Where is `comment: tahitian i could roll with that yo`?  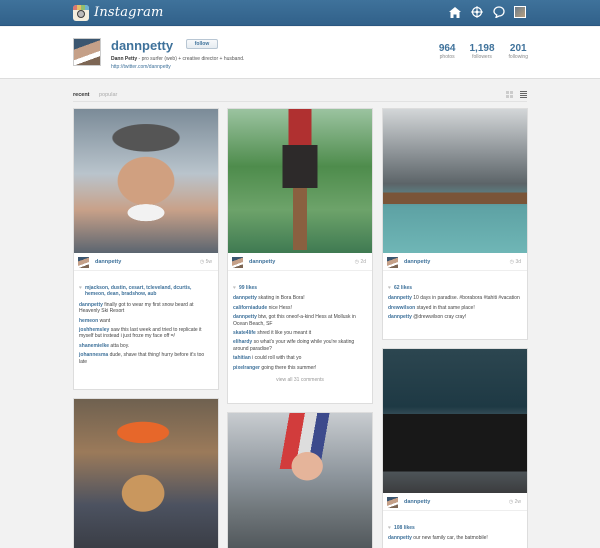
comment: tahitian i could roll with that yo is located at coordinates (300, 358).